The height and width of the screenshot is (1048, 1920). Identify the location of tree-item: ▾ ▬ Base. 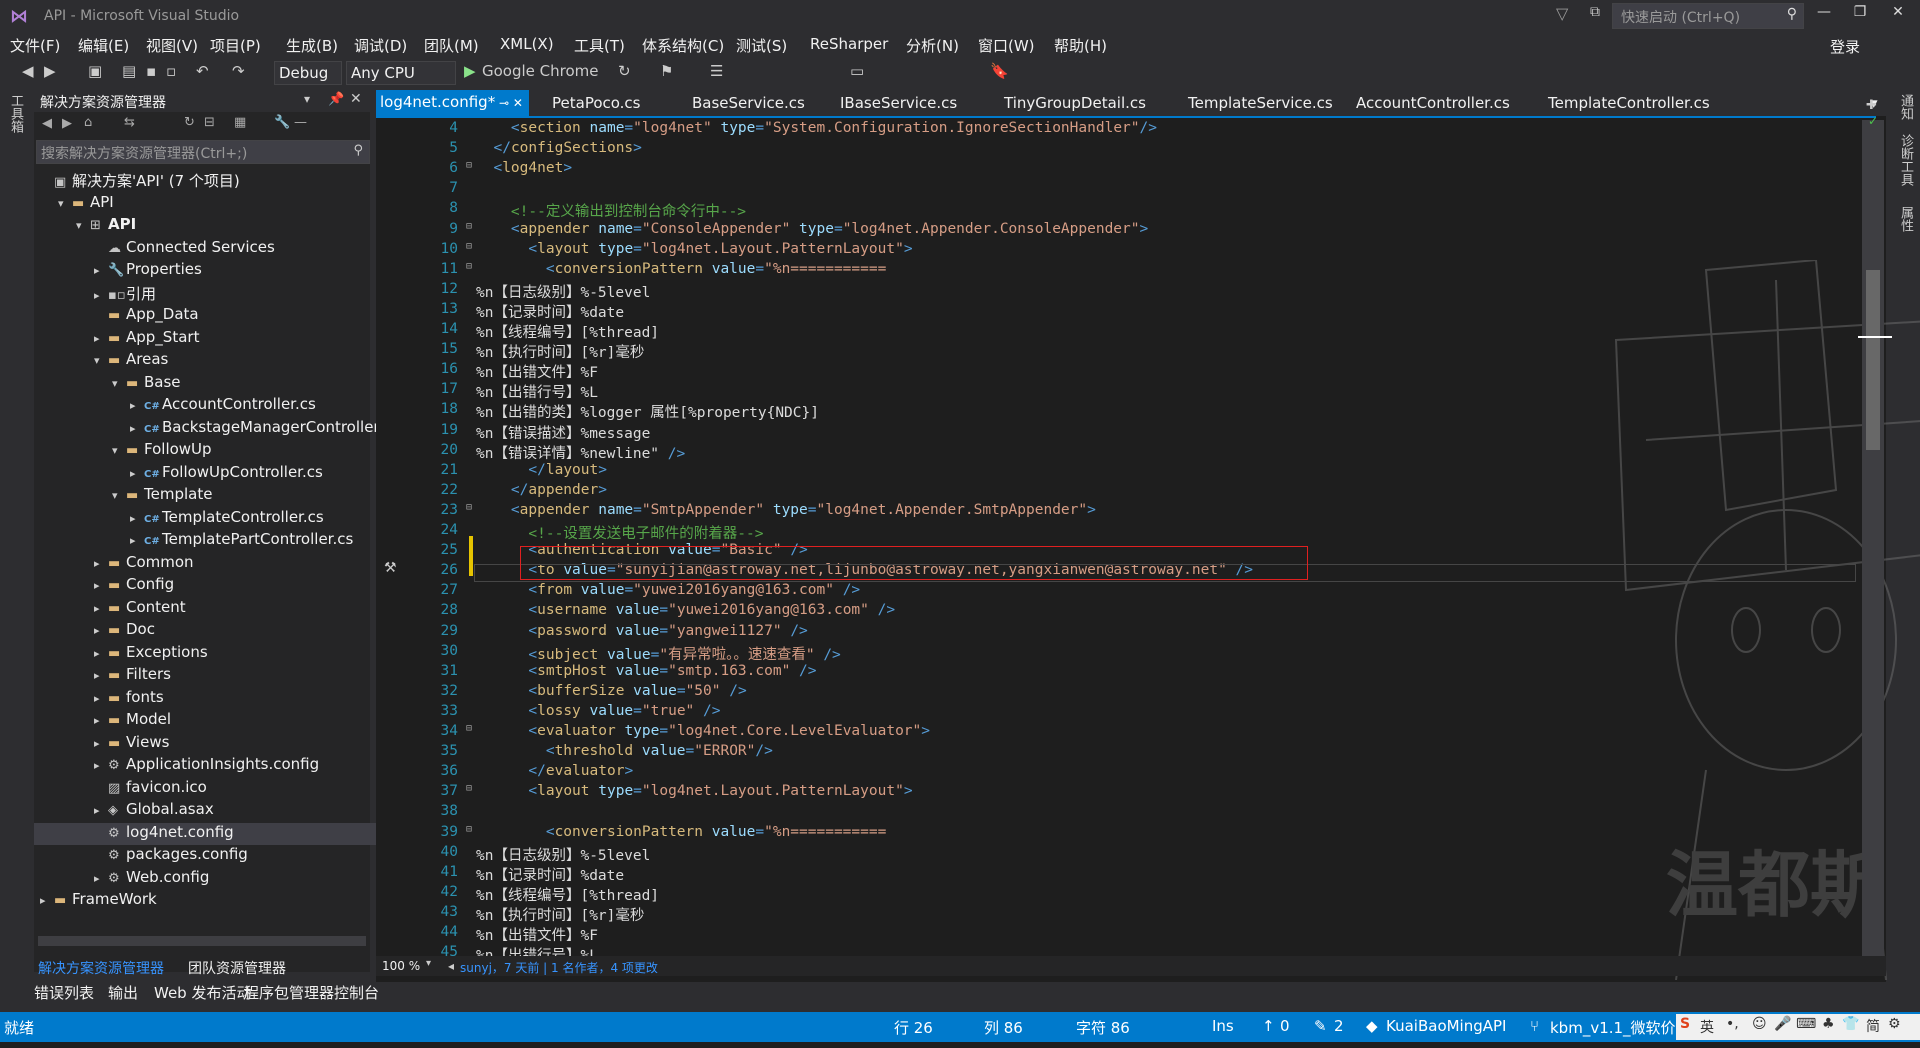
(146, 384).